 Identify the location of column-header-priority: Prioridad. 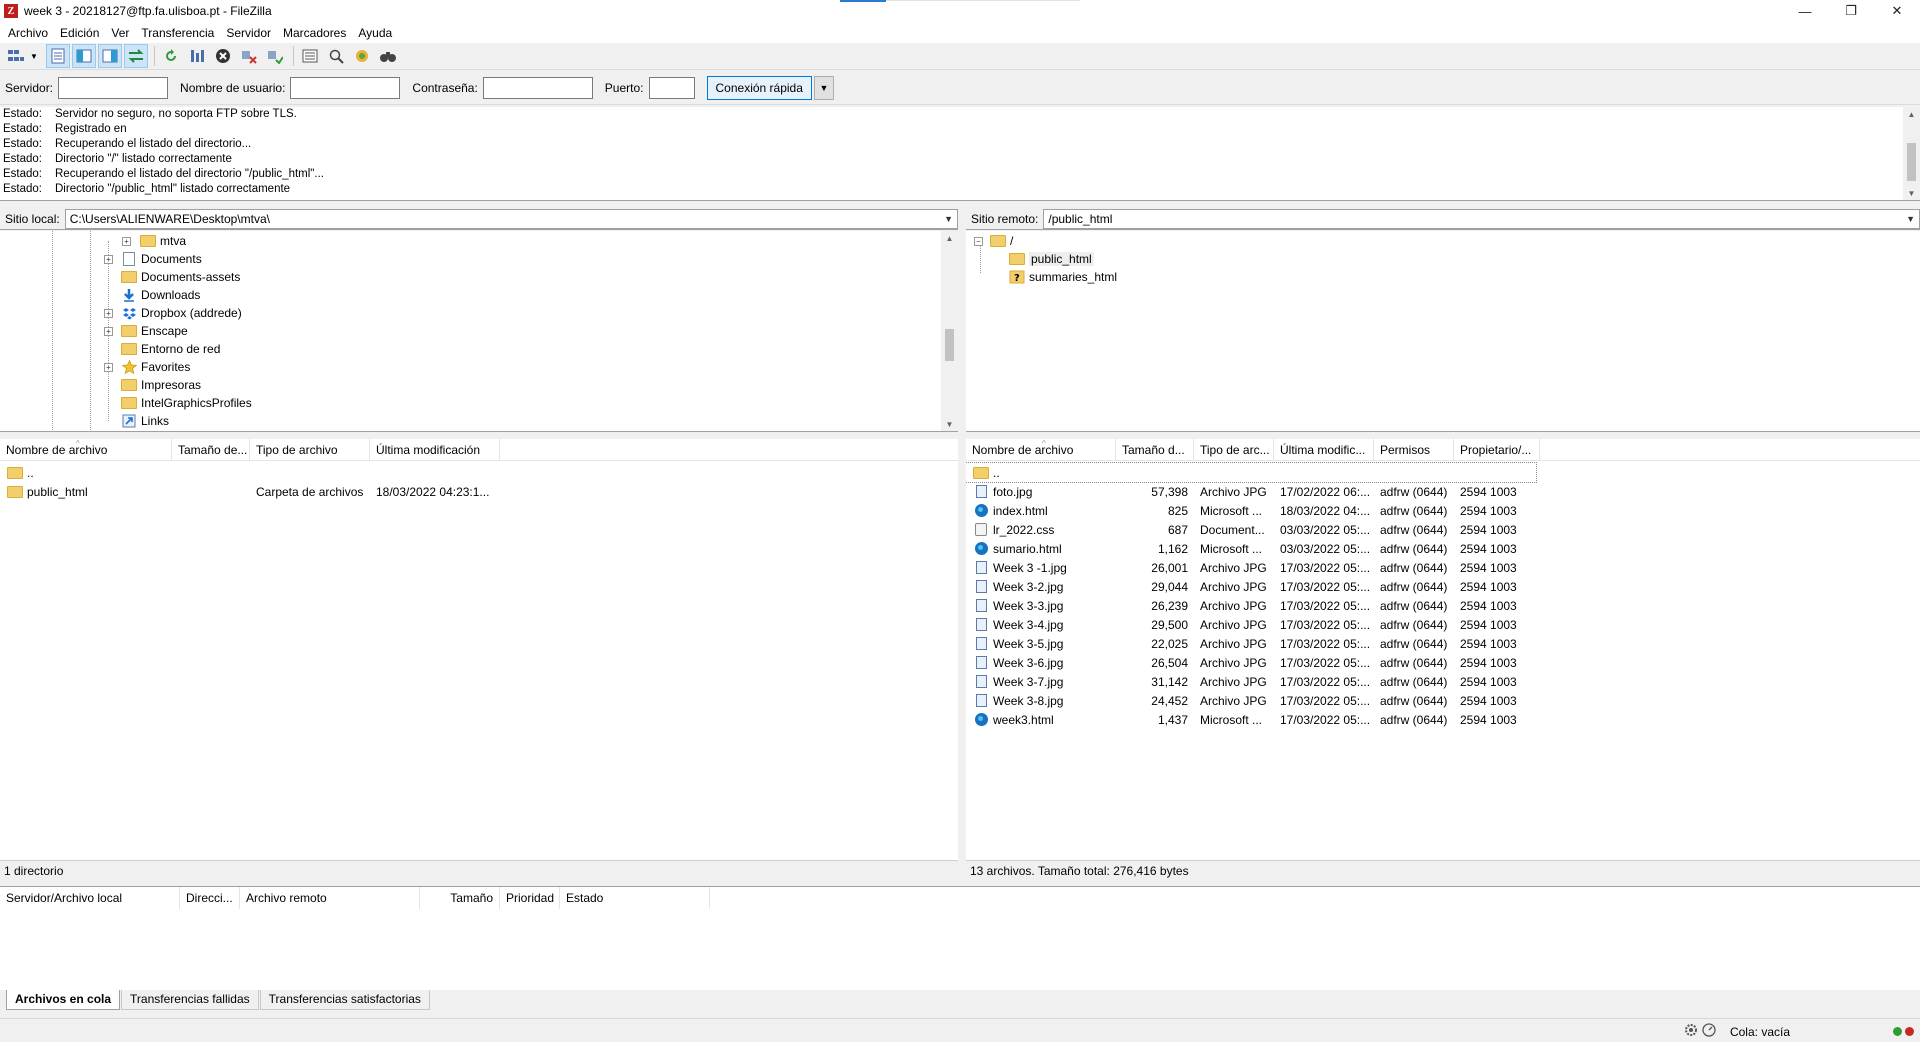
(530, 898).